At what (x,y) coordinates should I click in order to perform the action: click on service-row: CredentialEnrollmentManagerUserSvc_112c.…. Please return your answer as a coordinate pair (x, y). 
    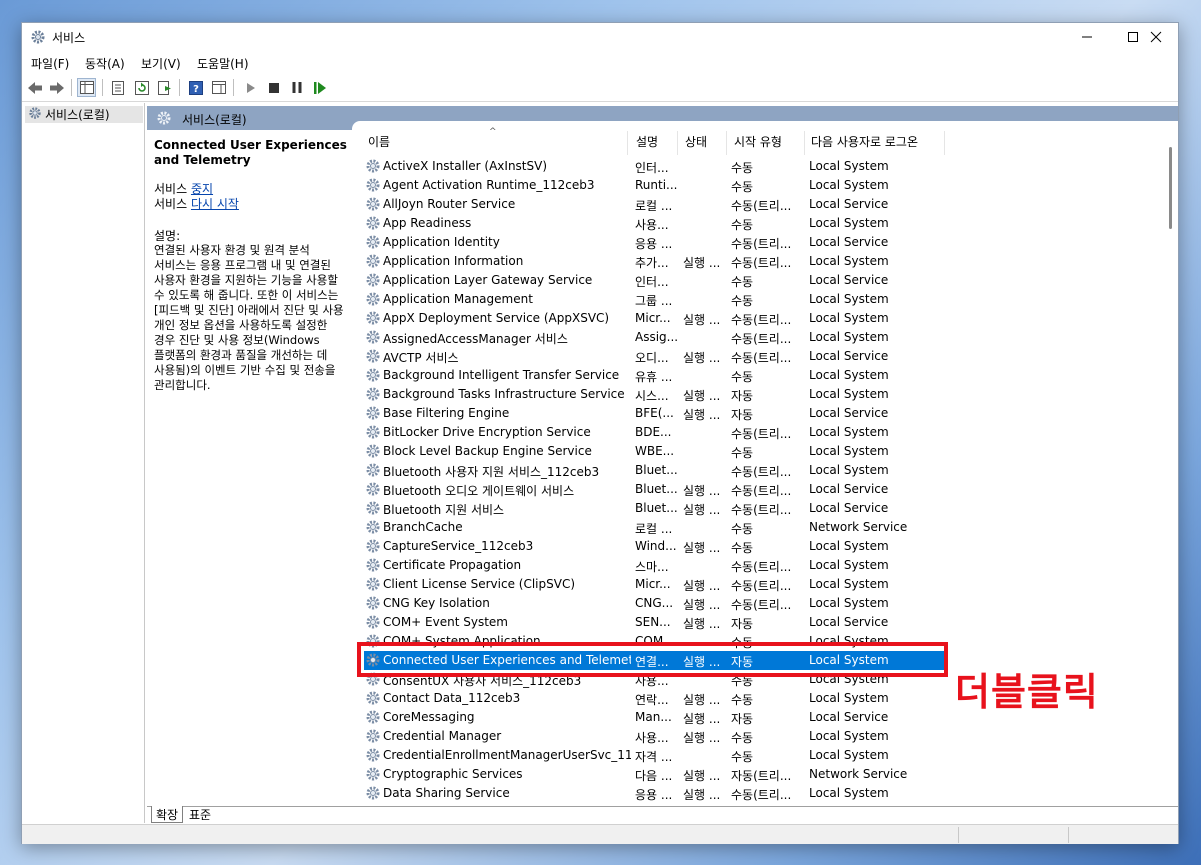
    Looking at the image, I should click on (654, 755).